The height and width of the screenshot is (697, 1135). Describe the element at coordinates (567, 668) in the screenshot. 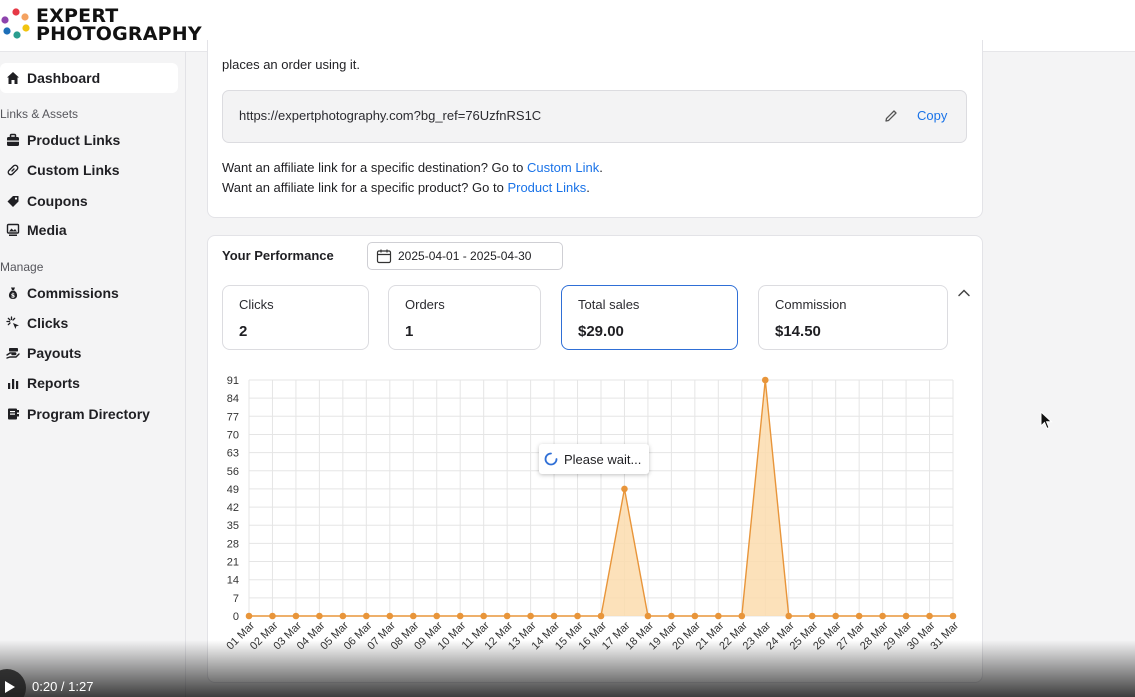

I see `player-controls-overlay` at that location.